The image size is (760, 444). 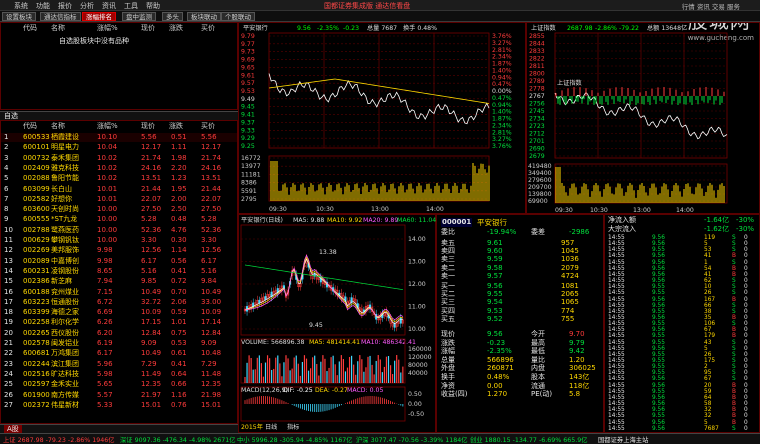 I want to click on table-row: 11 000629 攀钢钒钛 10.00 3.30 0.30 3.30, so click(x=119, y=240).